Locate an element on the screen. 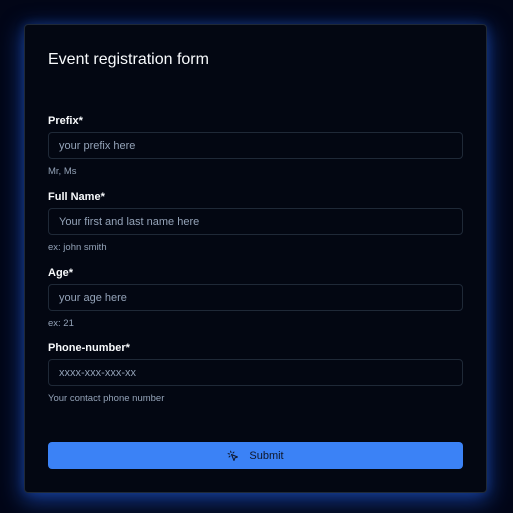 This screenshot has width=513, height=513. mouse-pointer-click-icon is located at coordinates (233, 456).